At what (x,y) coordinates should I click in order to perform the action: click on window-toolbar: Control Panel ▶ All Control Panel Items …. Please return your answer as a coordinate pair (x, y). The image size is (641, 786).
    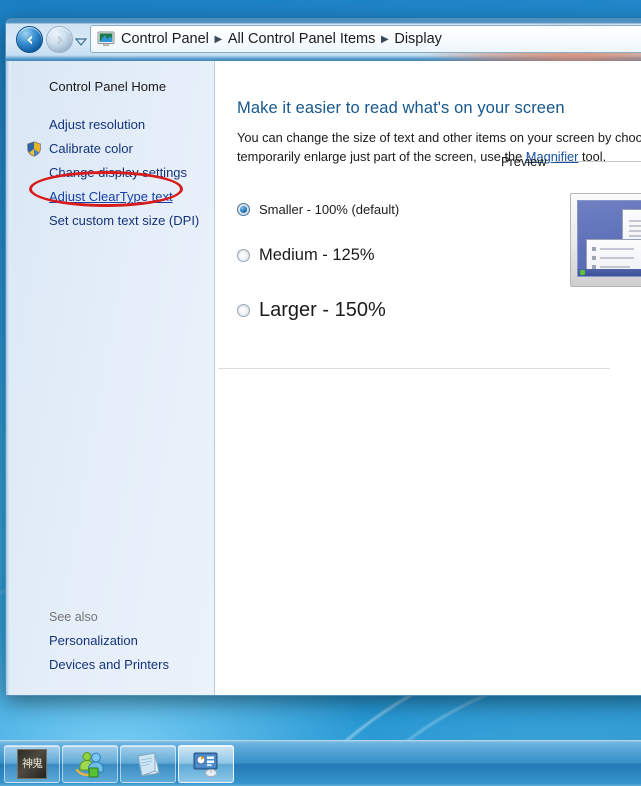
    Looking at the image, I should click on (323, 40).